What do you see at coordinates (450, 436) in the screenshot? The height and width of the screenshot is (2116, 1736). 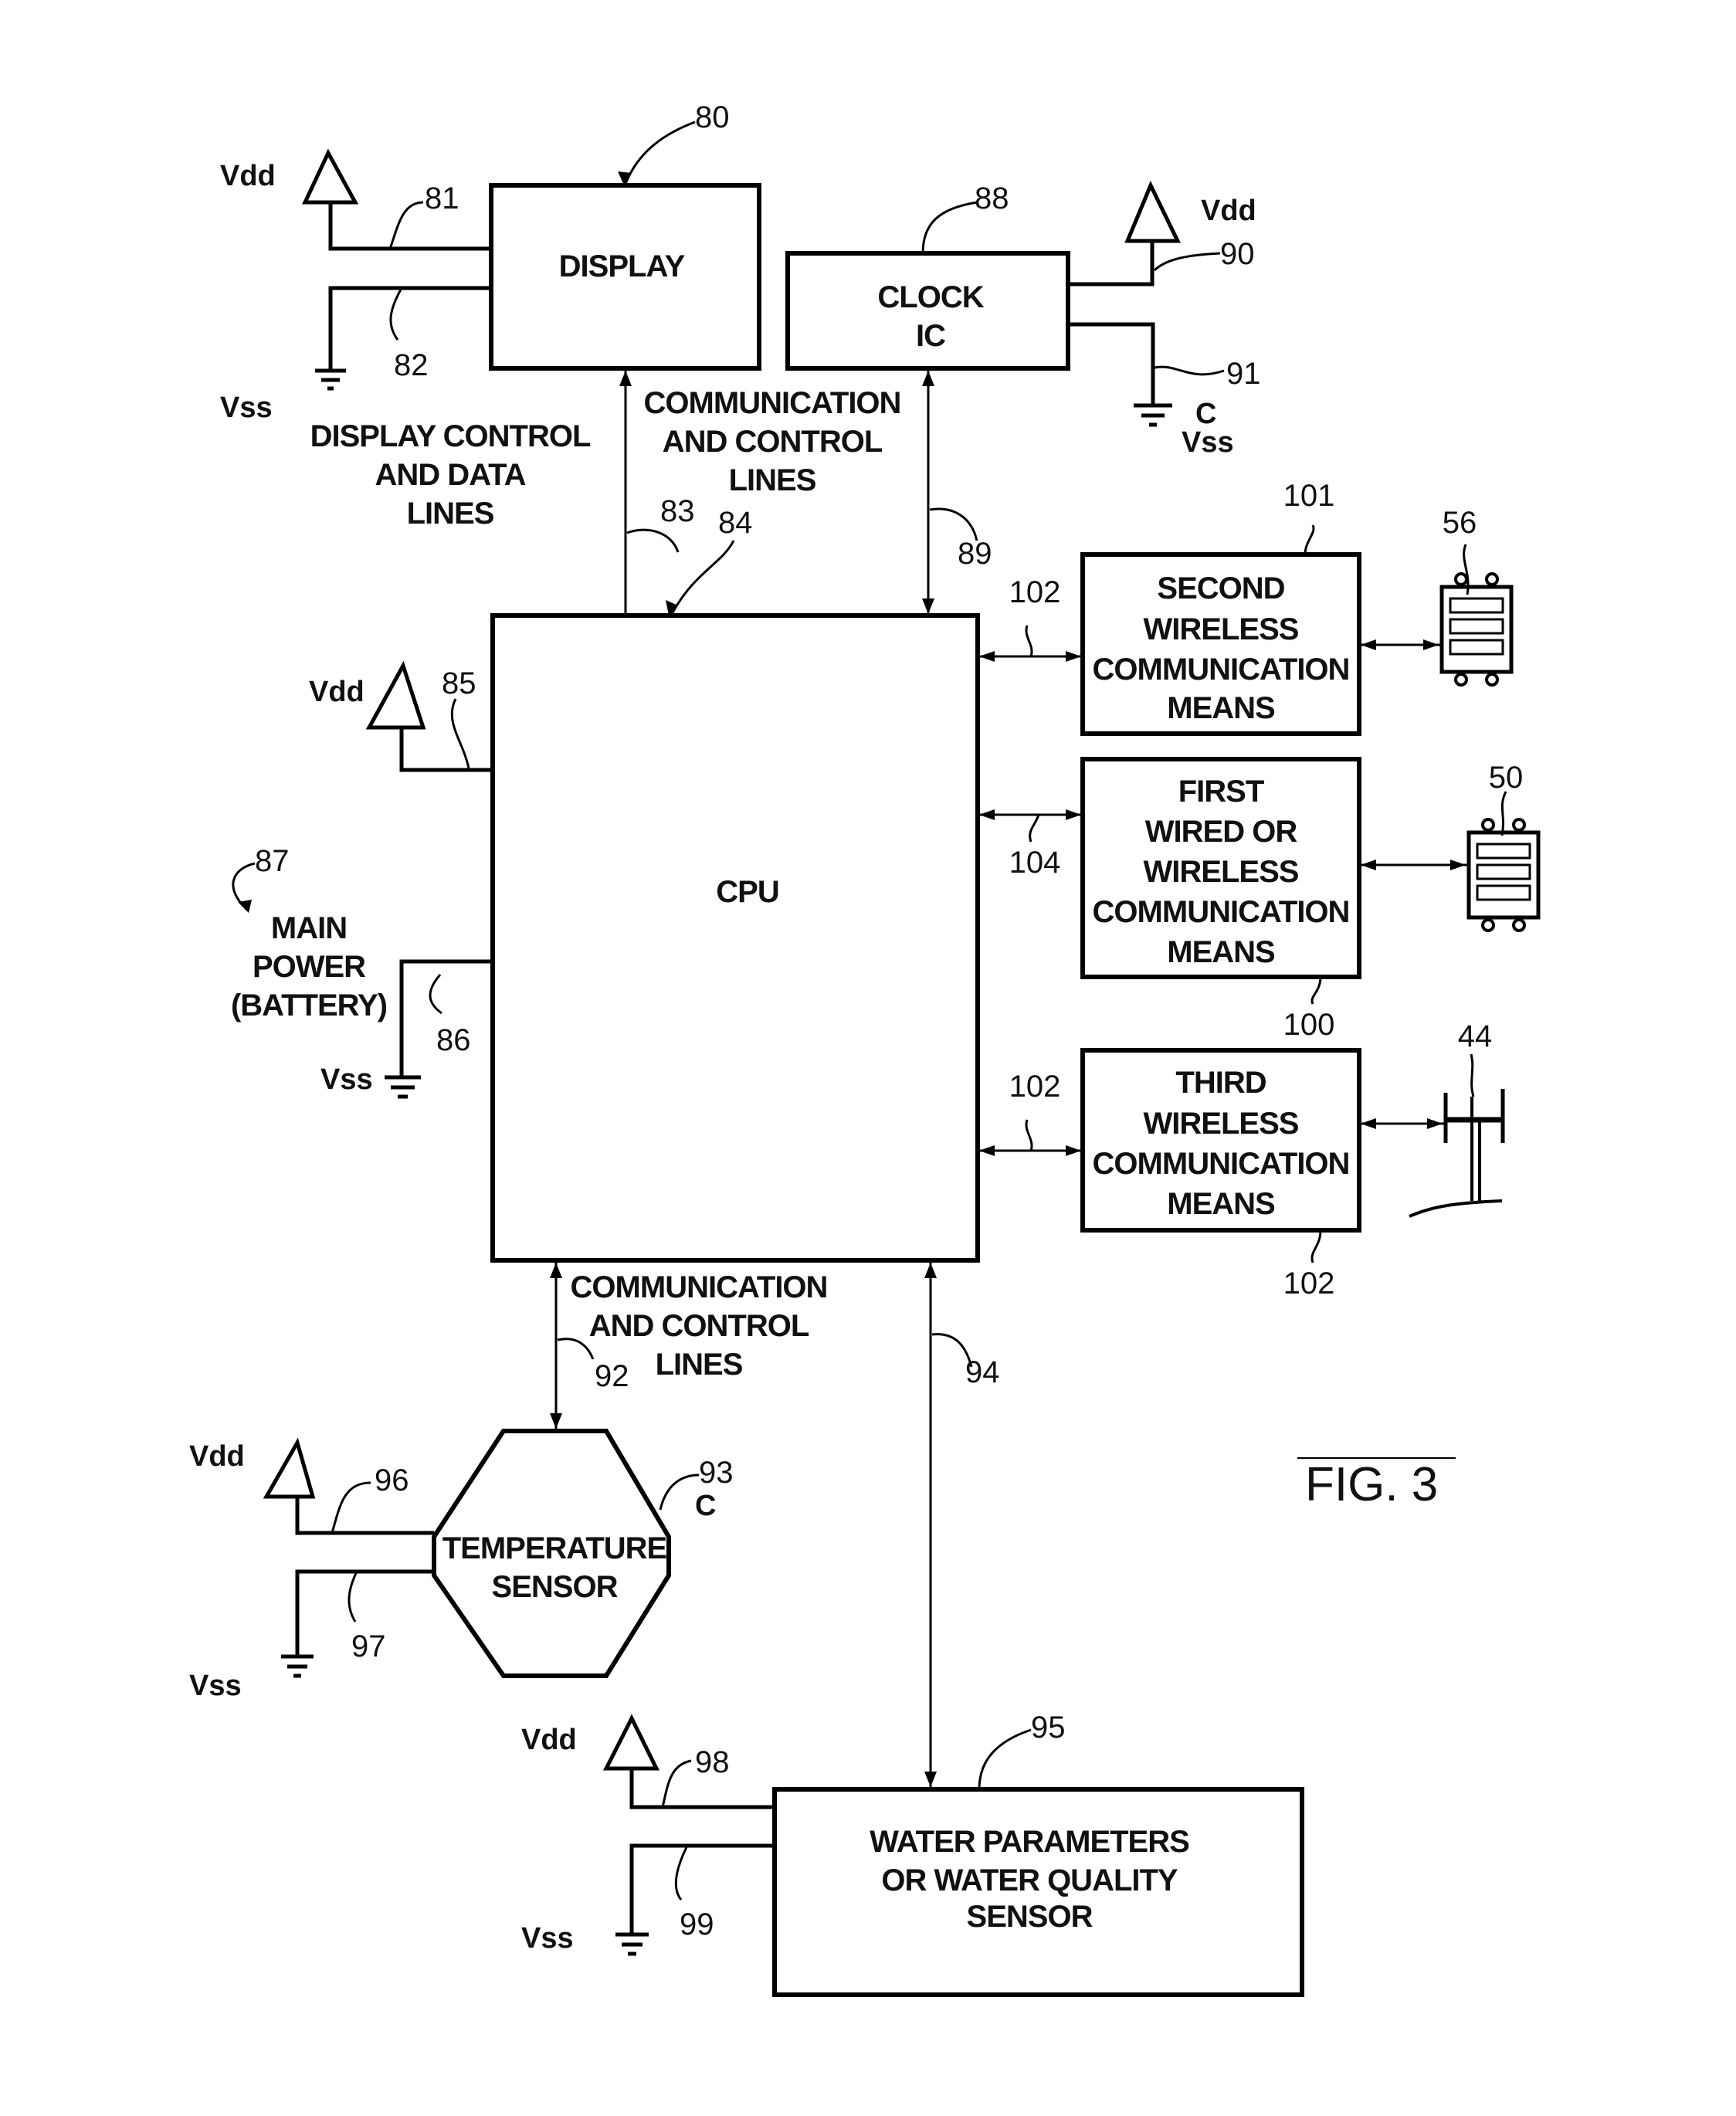 I see `display-lines-label-1: DISPLAY CONTROL` at bounding box center [450, 436].